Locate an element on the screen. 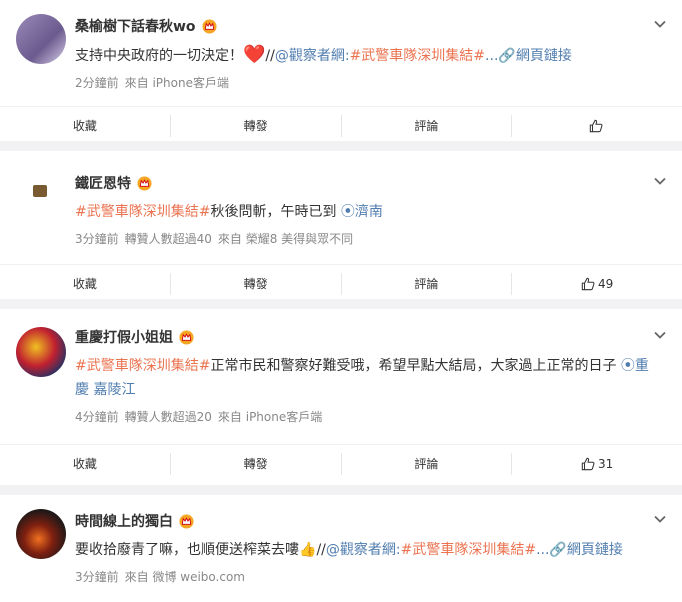  name-row: 鐵匠恩特 is located at coordinates (368, 183).